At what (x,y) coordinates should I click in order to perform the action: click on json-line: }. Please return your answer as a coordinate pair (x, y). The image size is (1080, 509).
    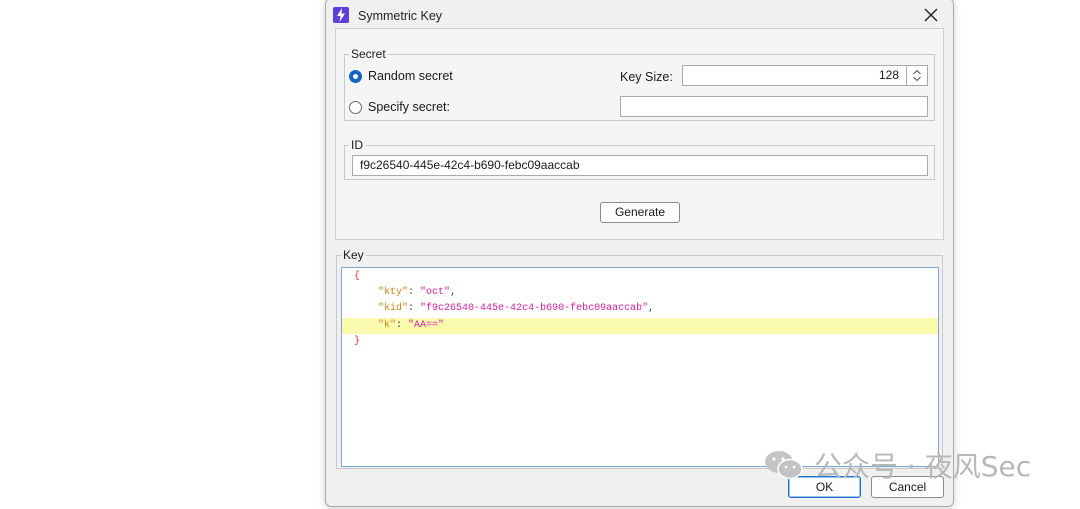
    Looking at the image, I should click on (640, 342).